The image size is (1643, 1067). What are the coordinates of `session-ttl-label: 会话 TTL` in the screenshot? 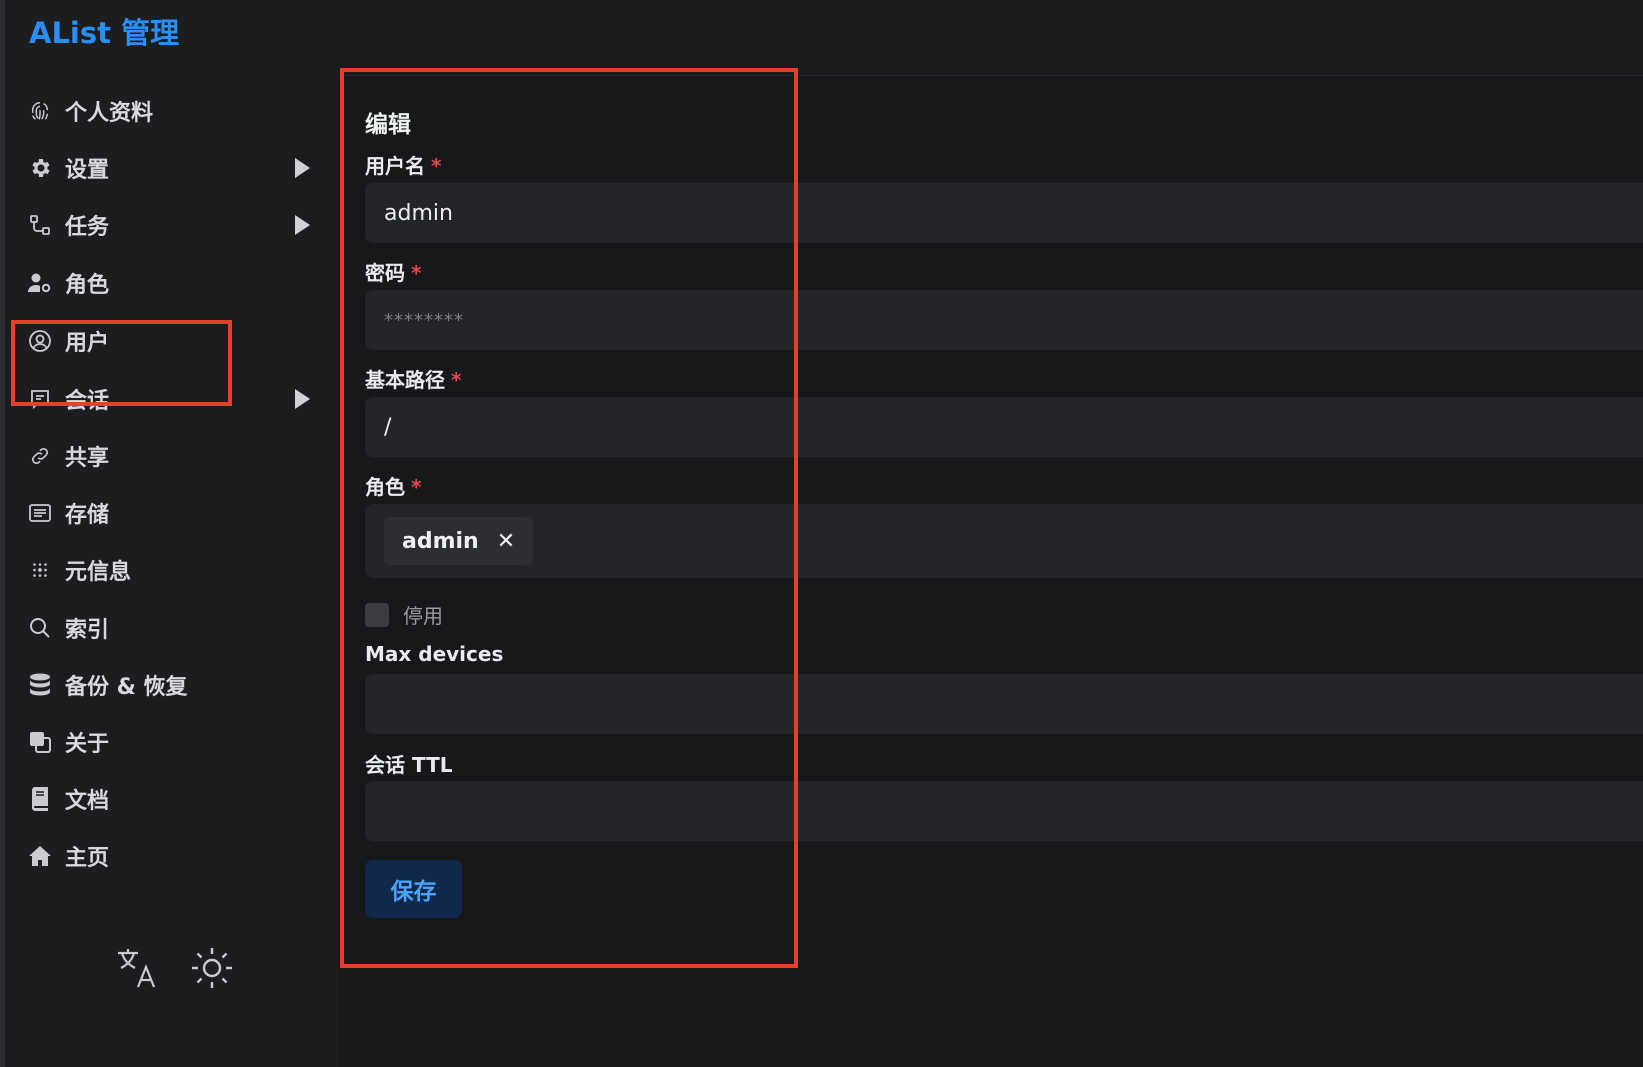 It's located at (409, 765).